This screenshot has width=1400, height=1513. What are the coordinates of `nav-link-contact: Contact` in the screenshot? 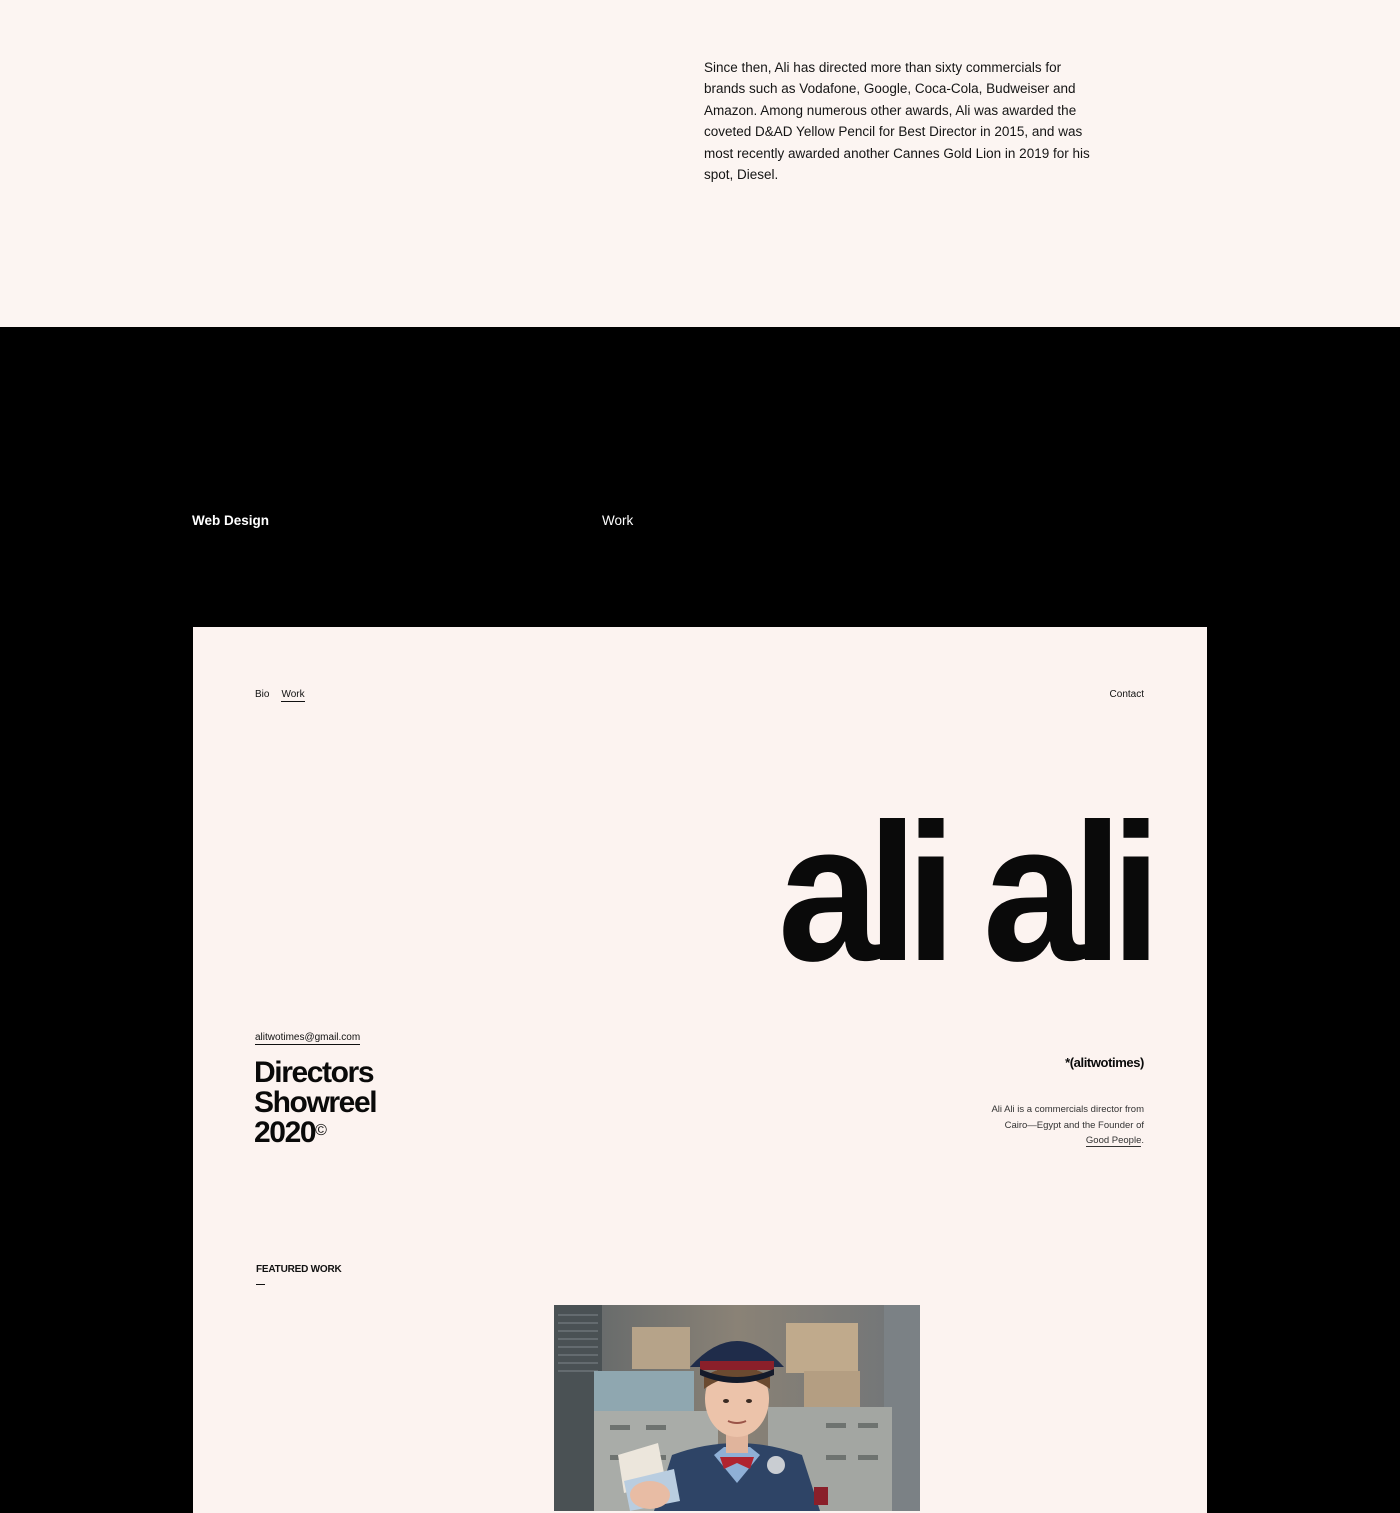 It's located at (1127, 694).